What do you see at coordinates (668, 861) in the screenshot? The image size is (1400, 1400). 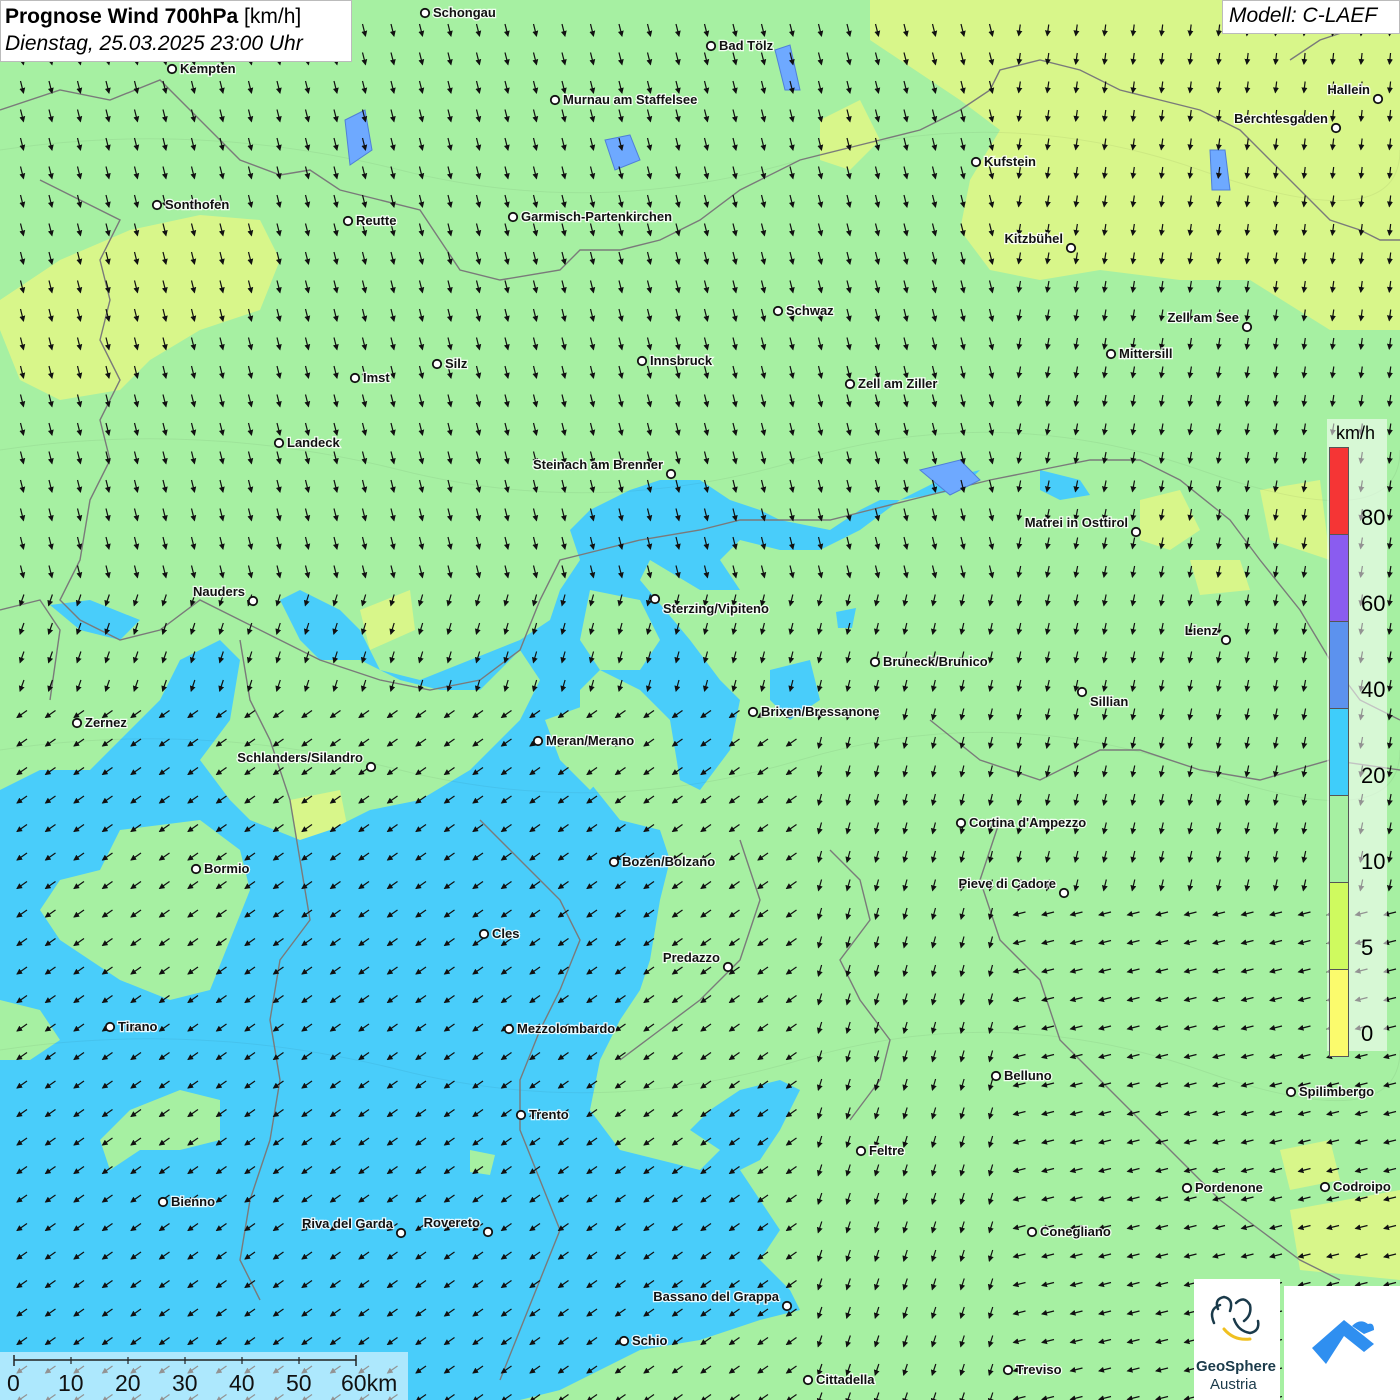 I see `city-label: Bozen/Bolzano` at bounding box center [668, 861].